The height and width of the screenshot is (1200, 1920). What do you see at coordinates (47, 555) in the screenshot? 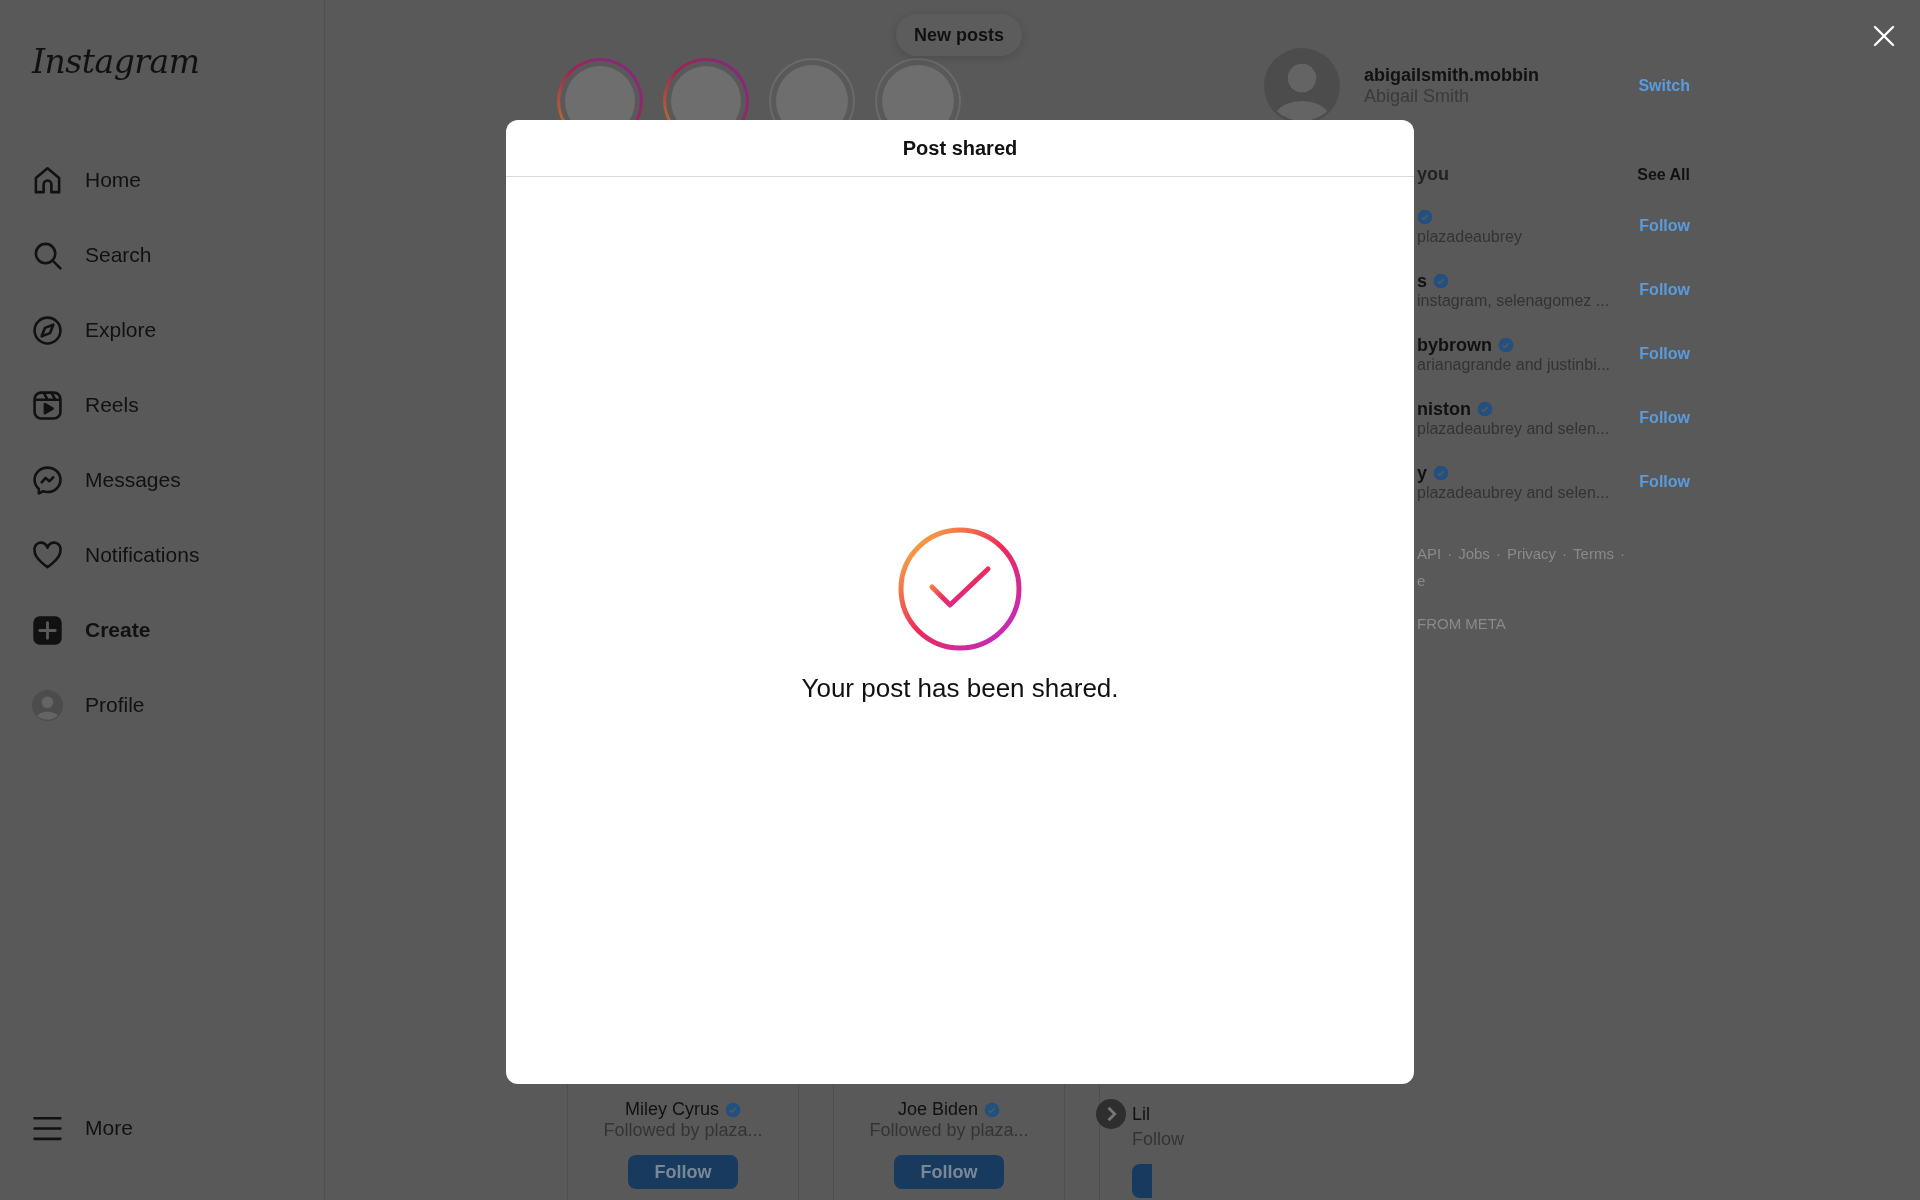
I see `heart-icon` at bounding box center [47, 555].